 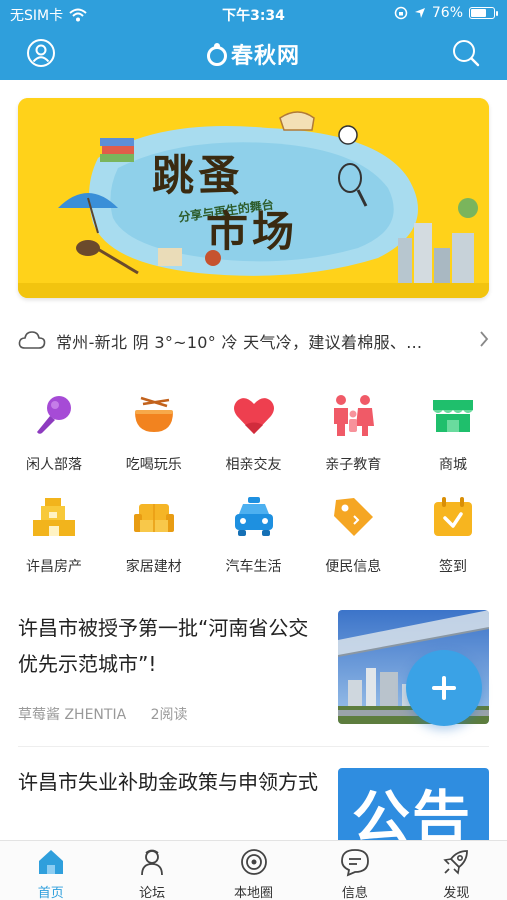 What do you see at coordinates (153, 465) in the screenshot?
I see `category-label: 吃喝玩乐` at bounding box center [153, 465].